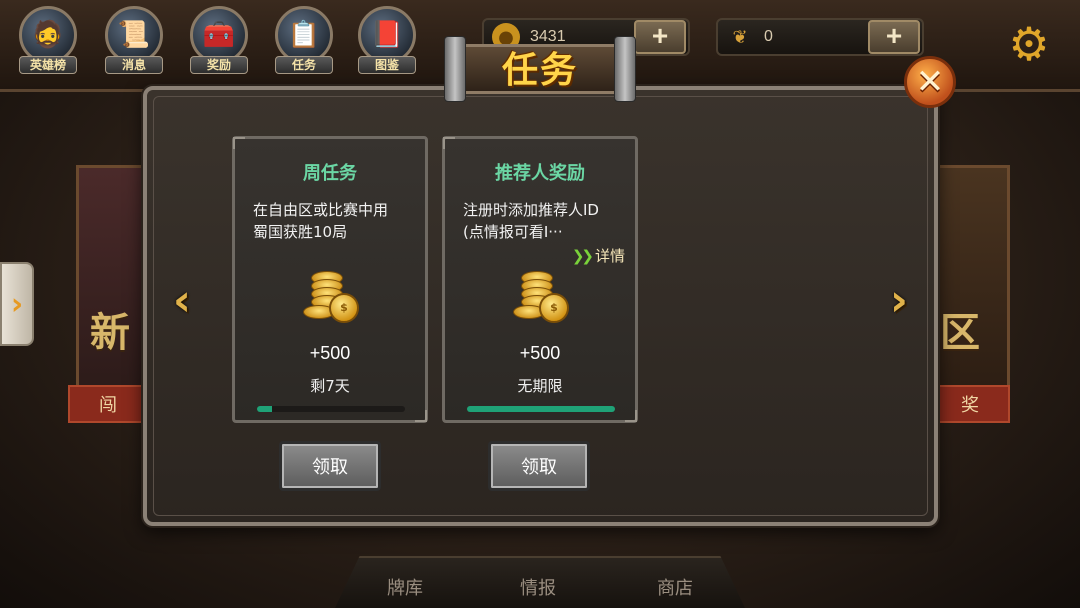 The image size is (1080, 608). Describe the element at coordinates (660, 37) in the screenshot. I see `add-gold-button: +` at that location.